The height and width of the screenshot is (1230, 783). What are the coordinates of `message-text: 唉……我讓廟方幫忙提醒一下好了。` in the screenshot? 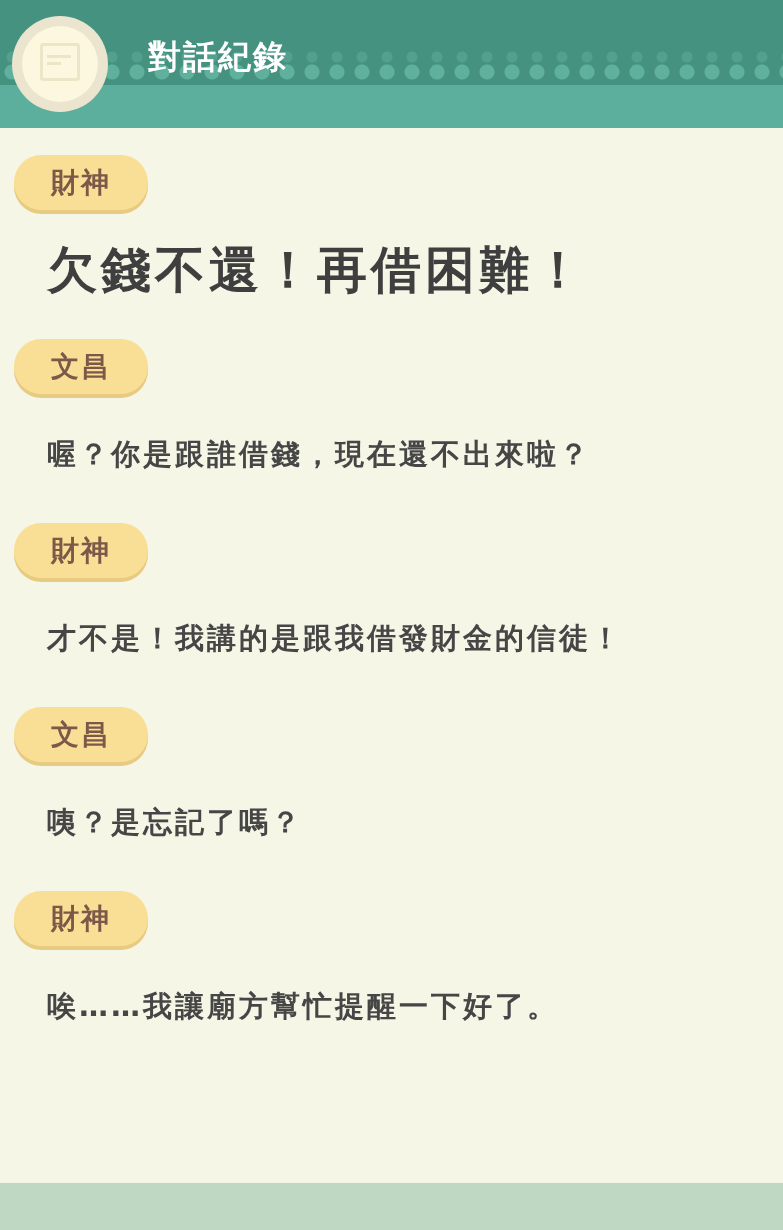 It's located at (303, 1006).